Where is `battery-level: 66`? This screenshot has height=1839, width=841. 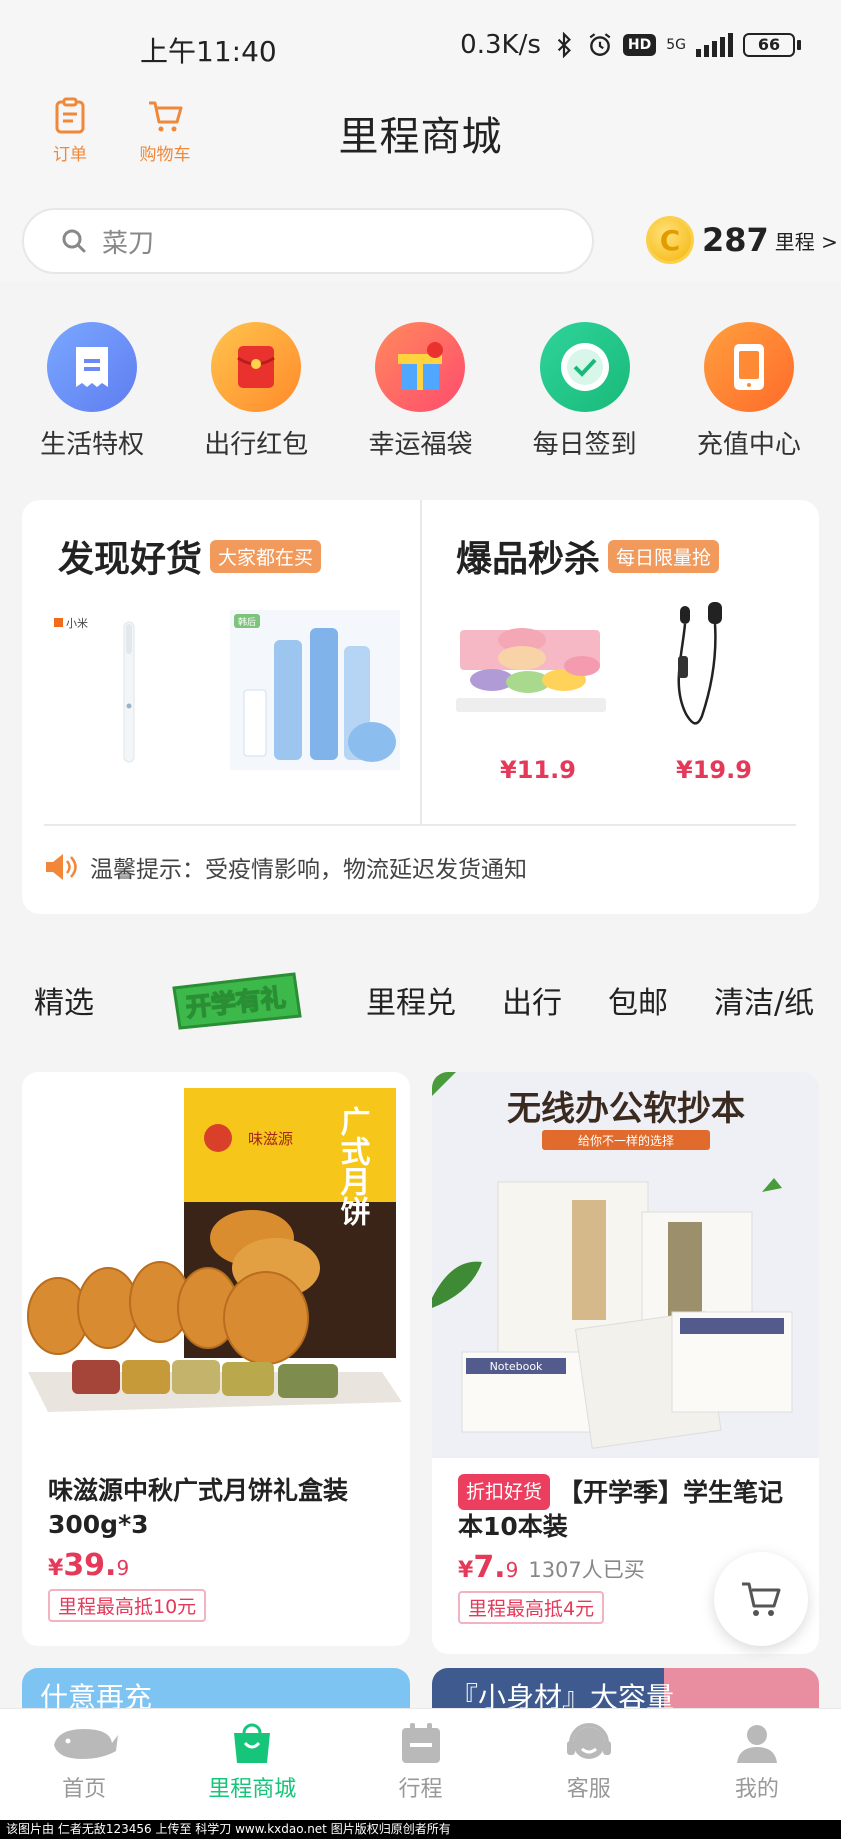
battery-level: 66 is located at coordinates (769, 45).